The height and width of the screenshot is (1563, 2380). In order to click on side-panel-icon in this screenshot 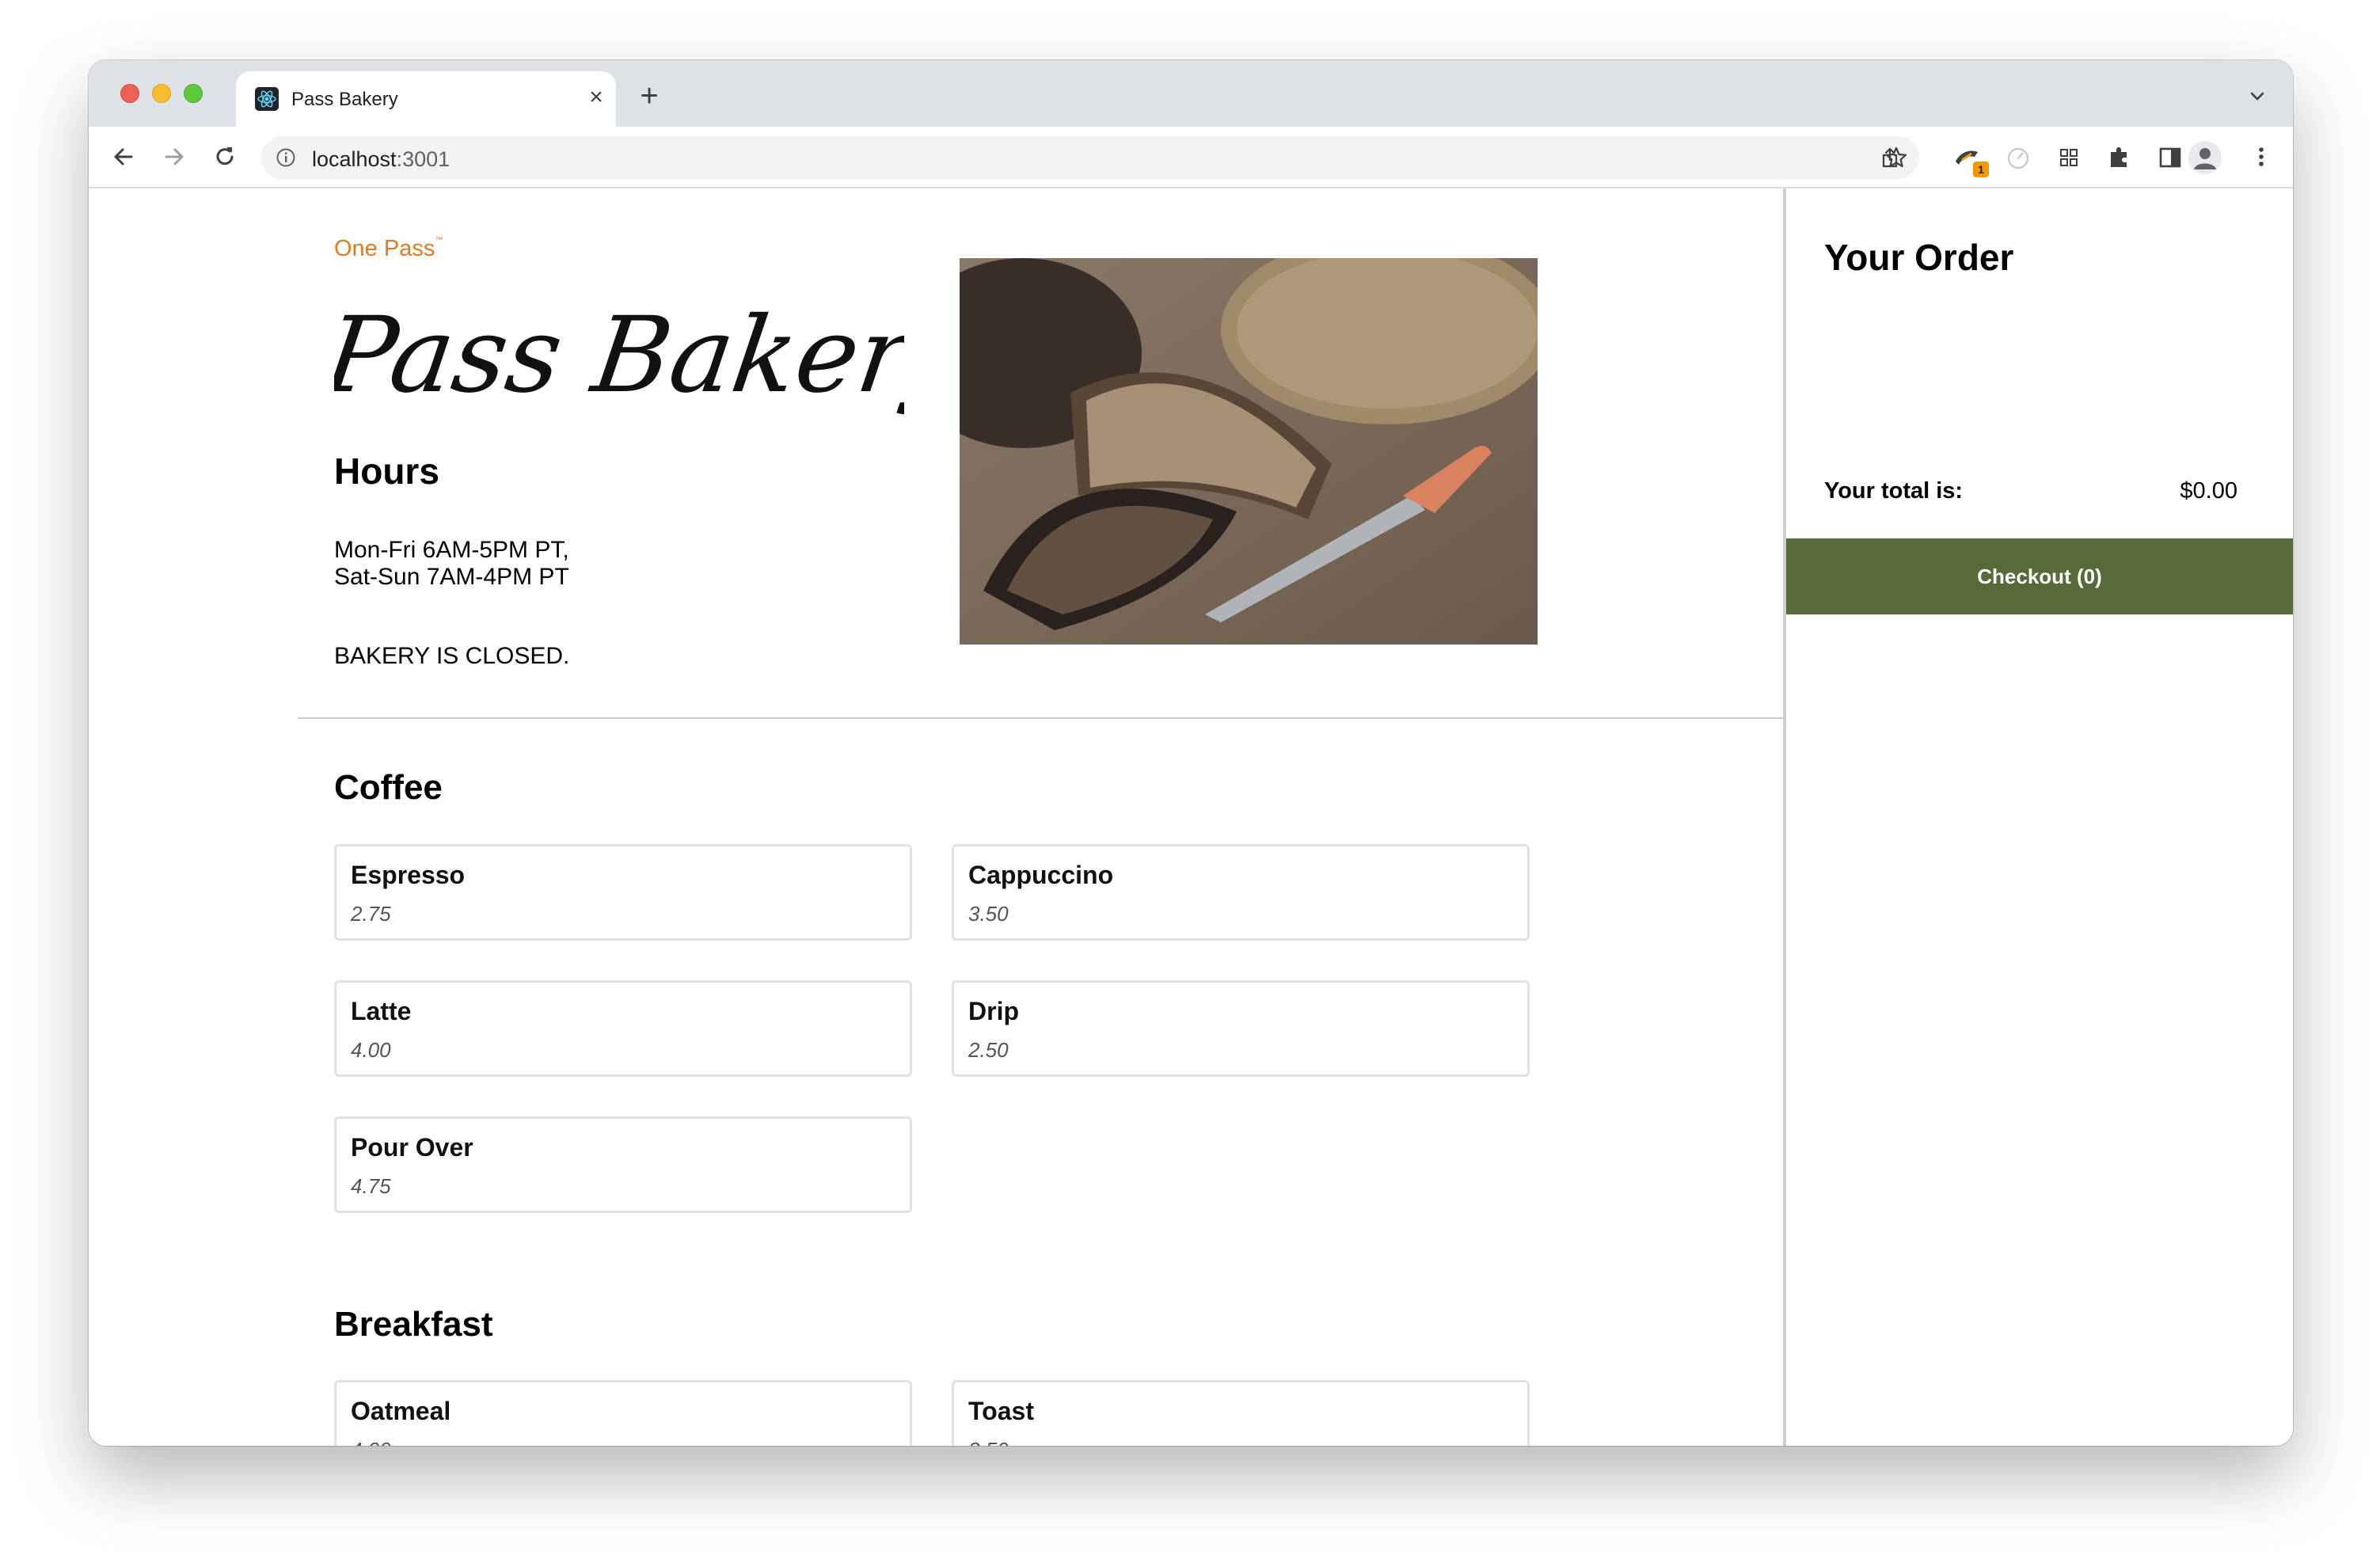, I will do `click(2170, 158)`.